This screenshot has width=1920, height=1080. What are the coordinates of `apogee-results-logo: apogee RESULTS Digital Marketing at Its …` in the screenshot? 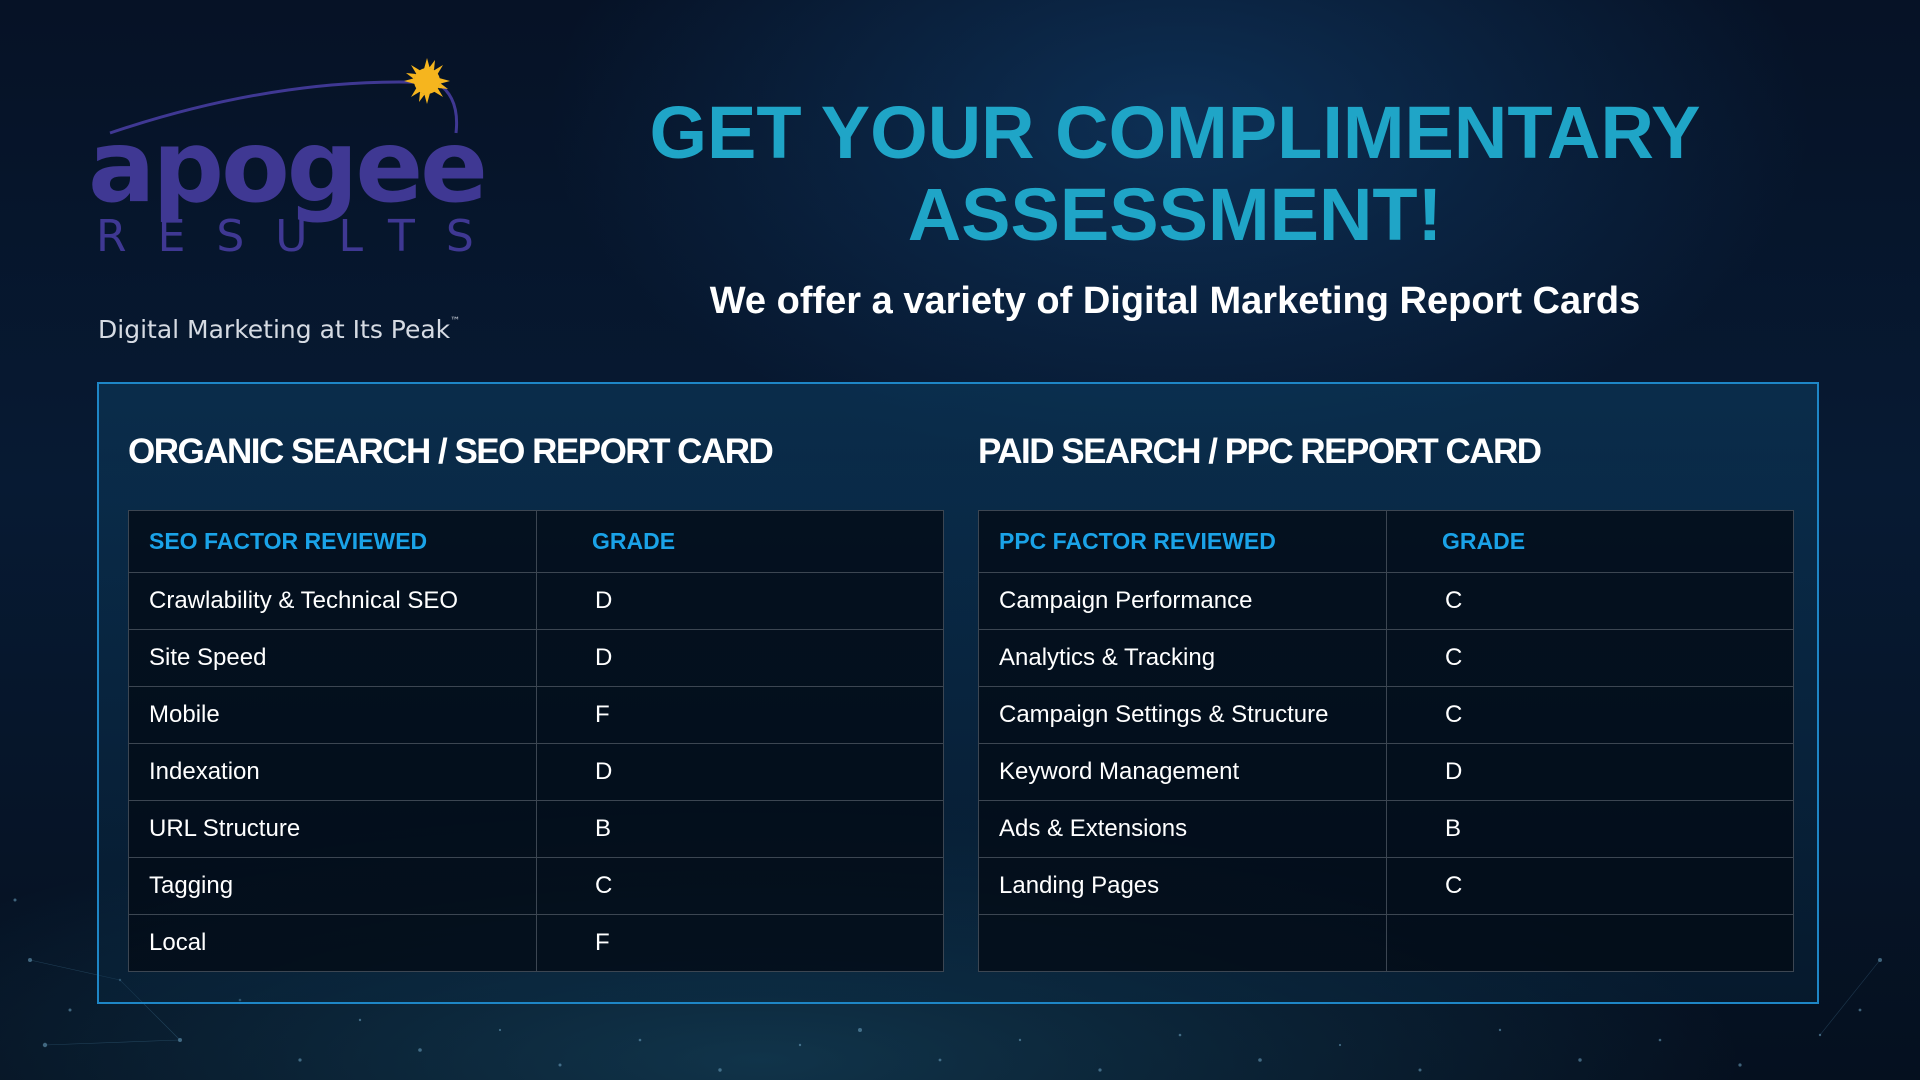 It's located at (288, 198).